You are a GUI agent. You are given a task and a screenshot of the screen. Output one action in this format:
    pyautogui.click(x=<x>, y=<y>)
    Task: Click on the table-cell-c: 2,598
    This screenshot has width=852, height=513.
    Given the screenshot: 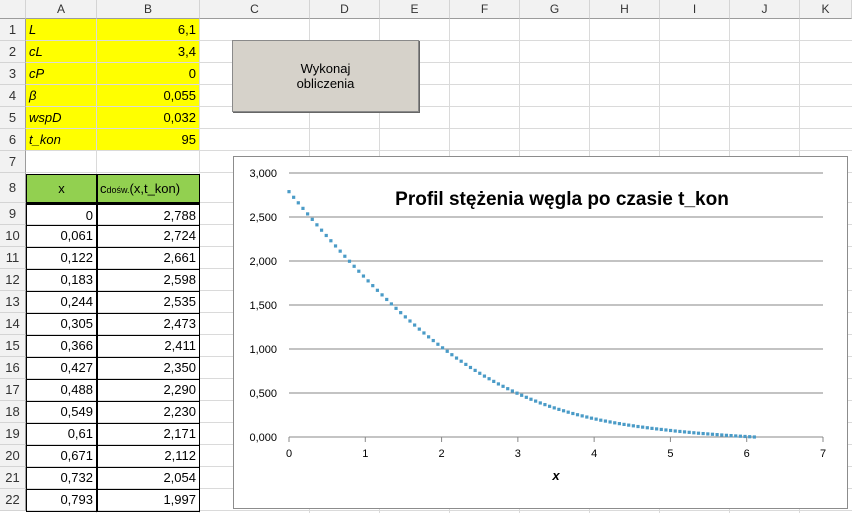 What is the action you would take?
    pyautogui.click(x=148, y=280)
    